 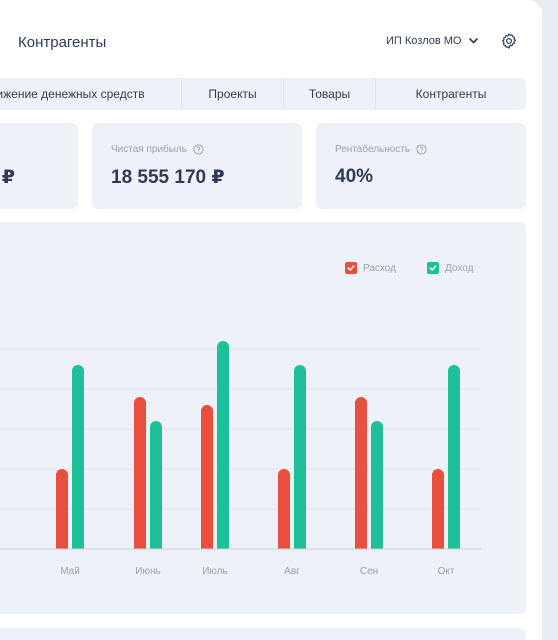 I want to click on page-header: Контрагенты ИП Козлов МО, so click(x=271, y=40).